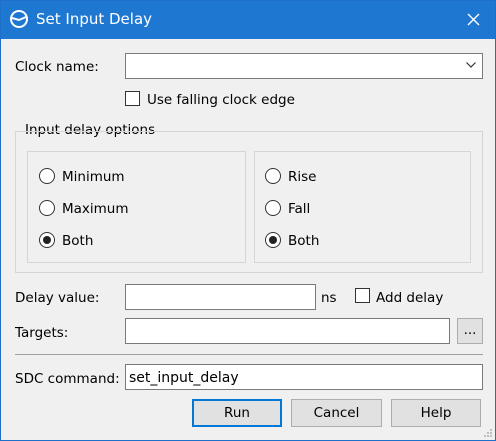 The image size is (496, 441). Describe the element at coordinates (42, 333) in the screenshot. I see `targets-label: Targets:` at that location.